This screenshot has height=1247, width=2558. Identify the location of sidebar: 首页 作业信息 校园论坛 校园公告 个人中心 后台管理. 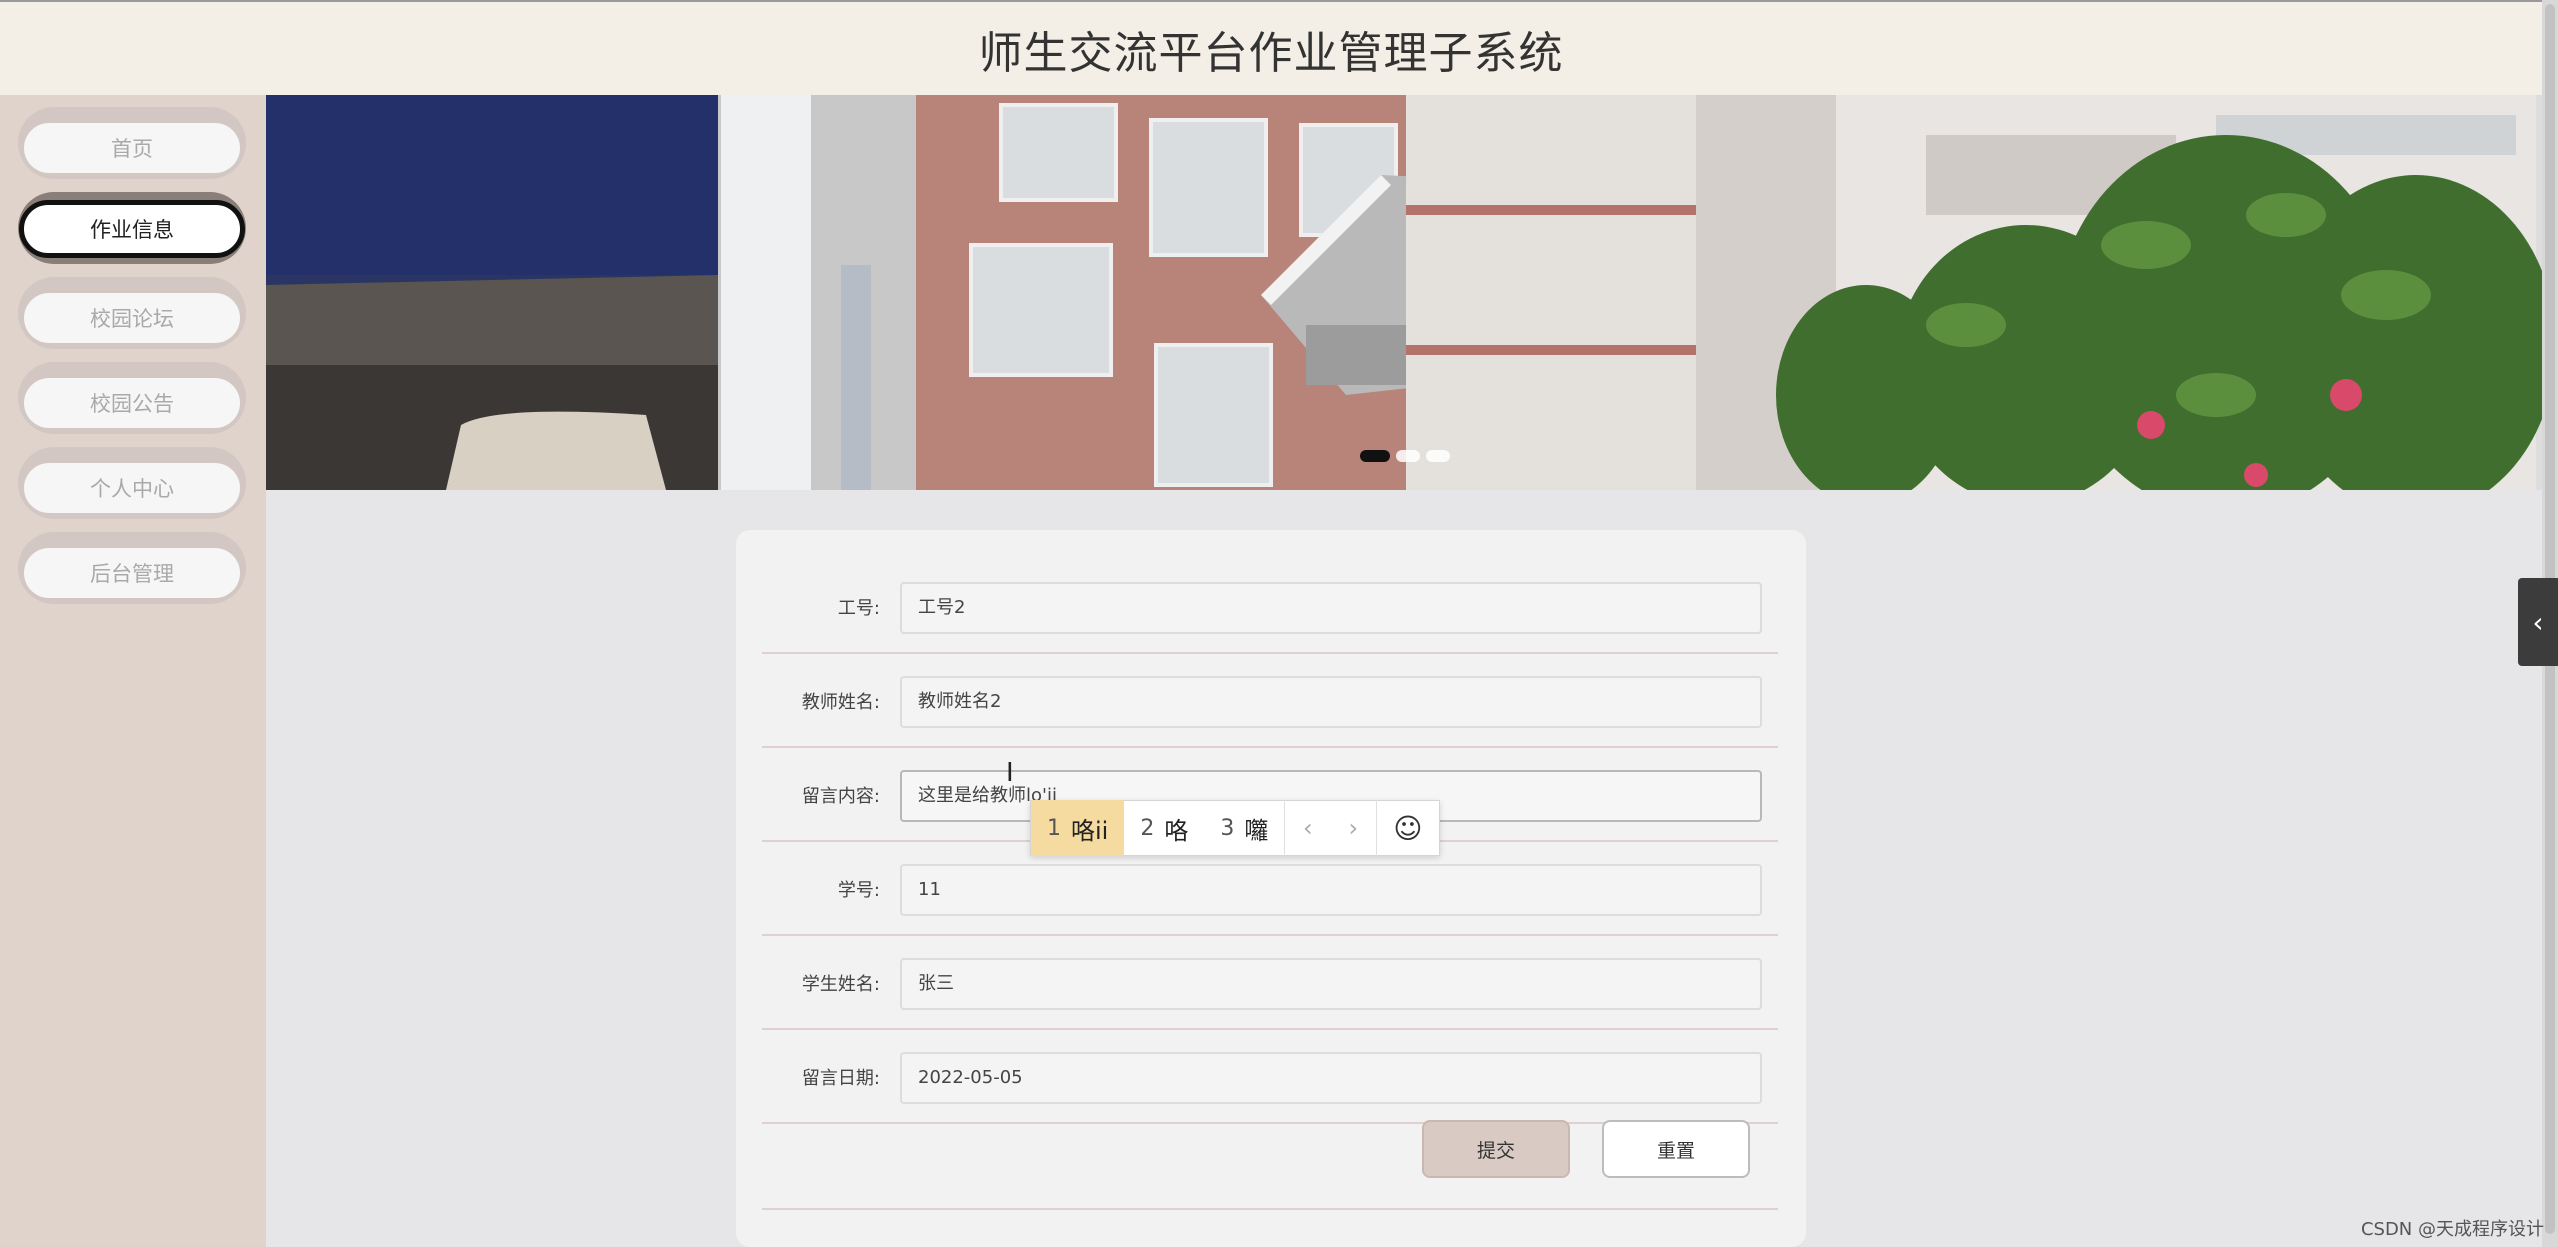
(133, 671).